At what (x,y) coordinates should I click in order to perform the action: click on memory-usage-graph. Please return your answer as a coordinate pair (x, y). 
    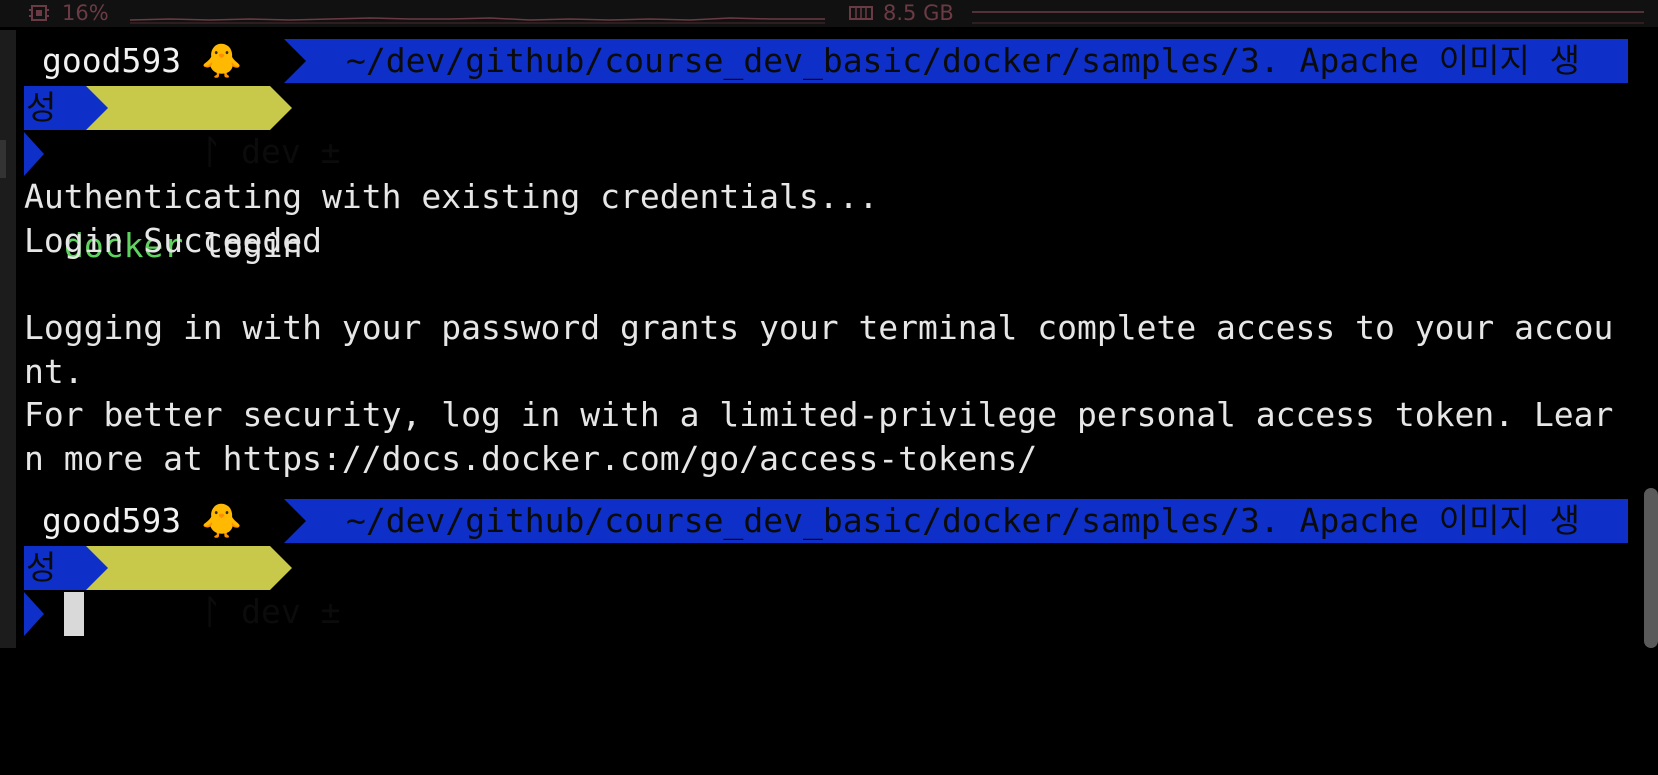
    Looking at the image, I should click on (1308, 17).